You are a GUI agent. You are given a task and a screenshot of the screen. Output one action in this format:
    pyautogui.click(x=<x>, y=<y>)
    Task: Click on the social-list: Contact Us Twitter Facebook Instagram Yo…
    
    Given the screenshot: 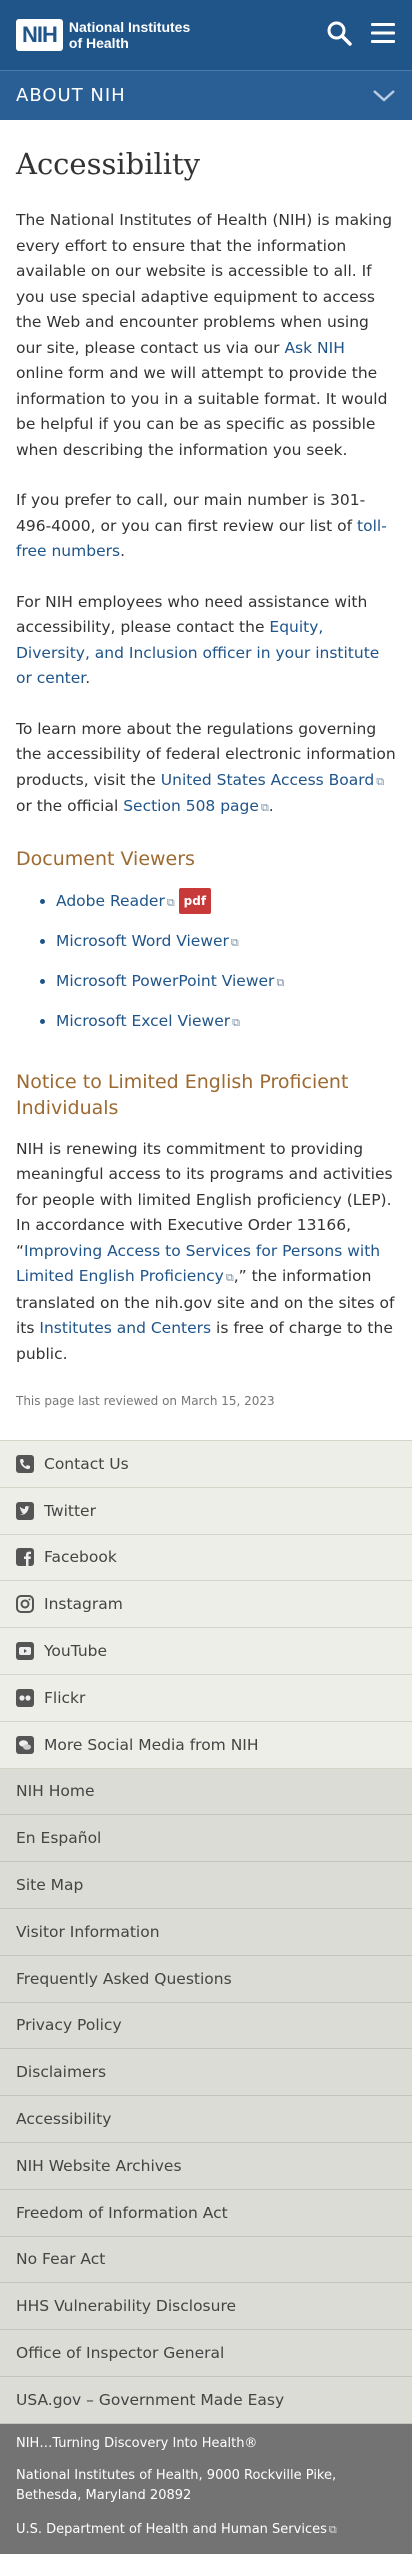 What is the action you would take?
    pyautogui.click(x=206, y=1604)
    